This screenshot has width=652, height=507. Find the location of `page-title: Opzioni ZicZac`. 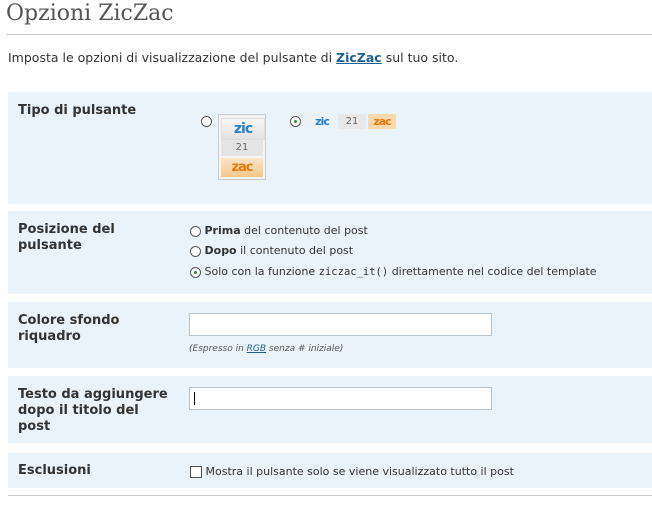

page-title: Opzioni ZicZac is located at coordinates (90, 13).